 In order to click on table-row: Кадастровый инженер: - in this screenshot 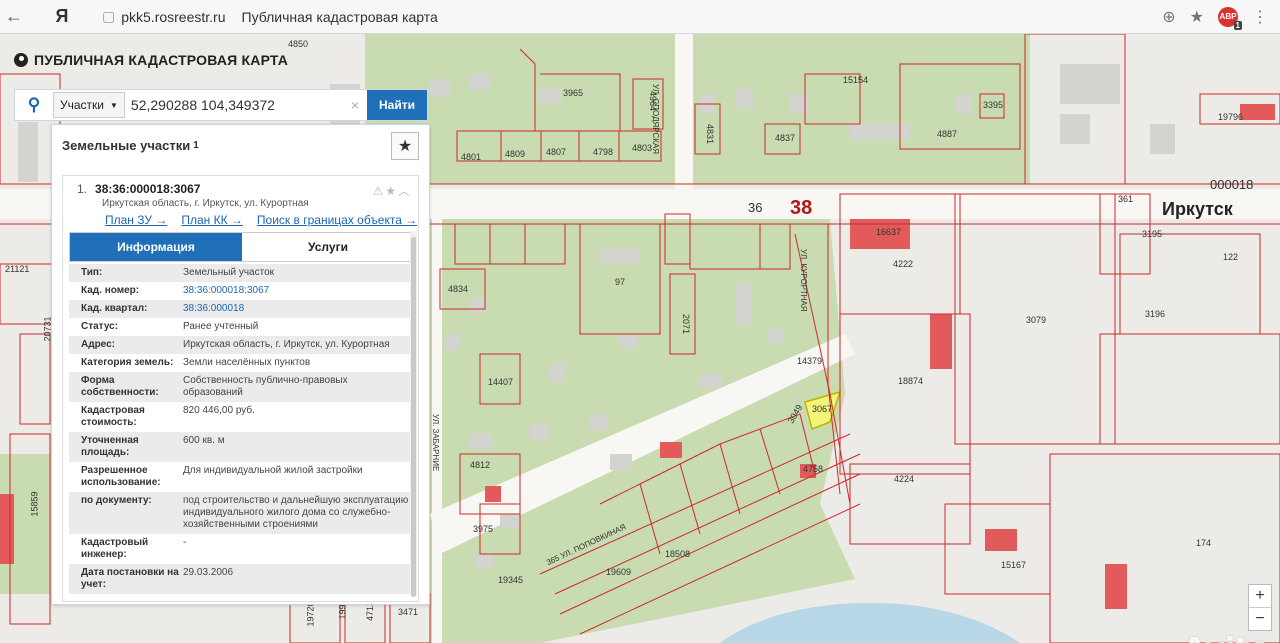, I will do `click(134, 548)`.